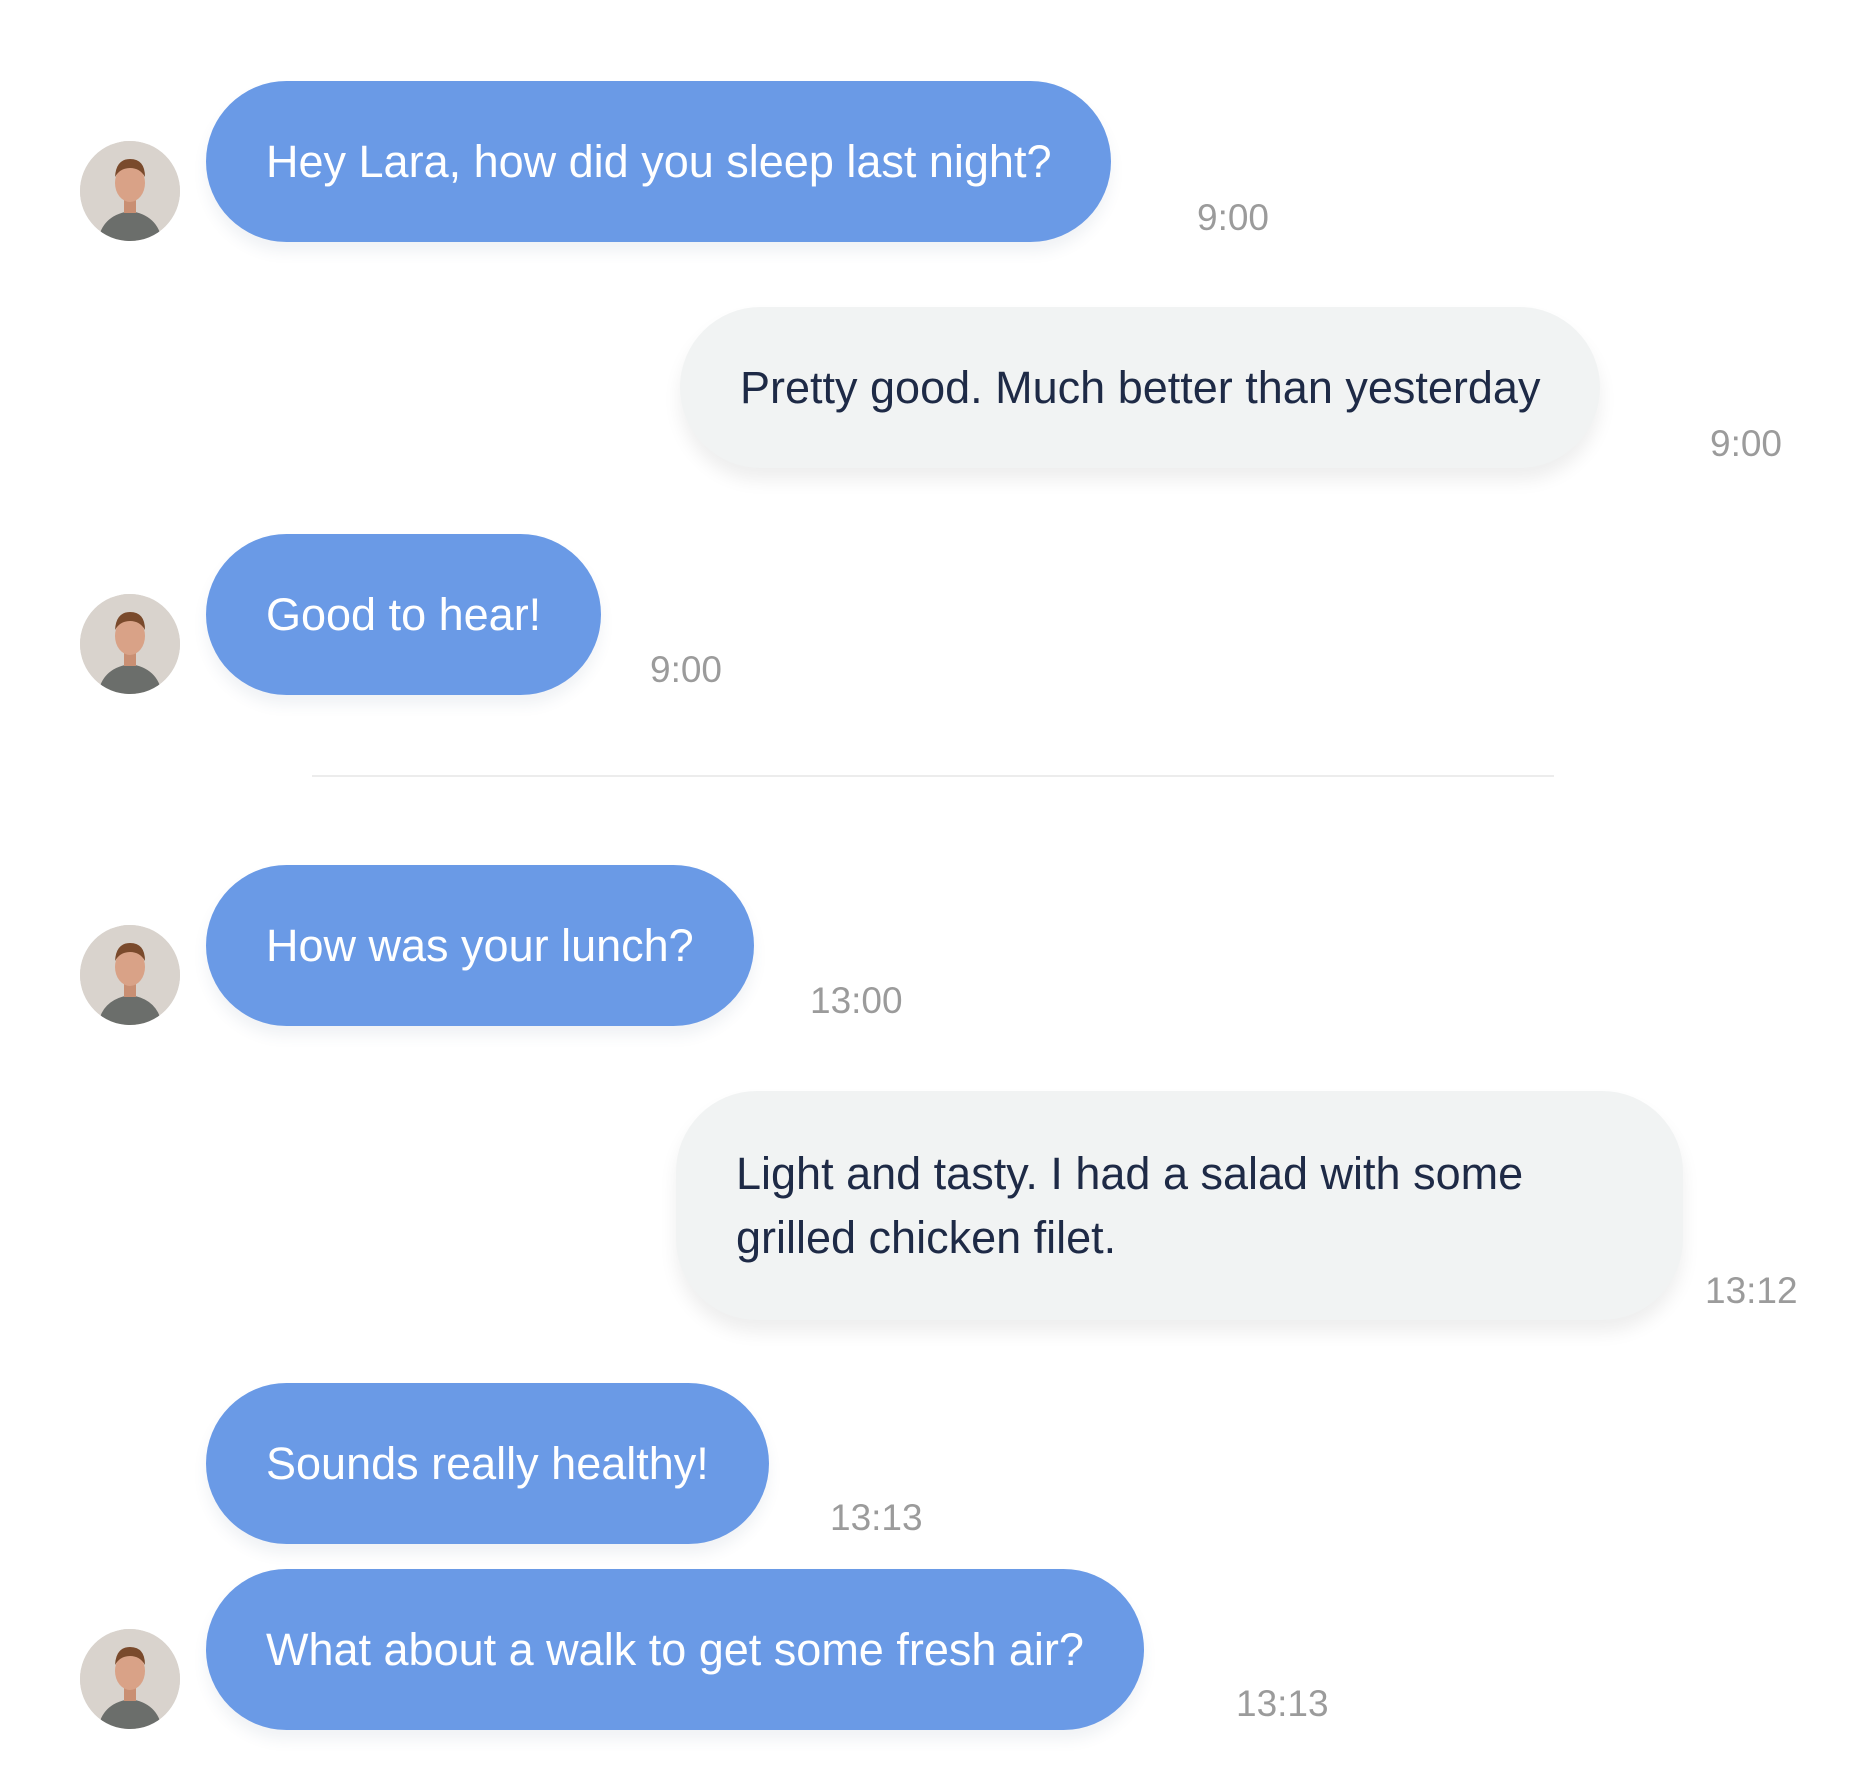 The image size is (1856, 1792). I want to click on message-timestamp: 13:12, so click(1751, 1290).